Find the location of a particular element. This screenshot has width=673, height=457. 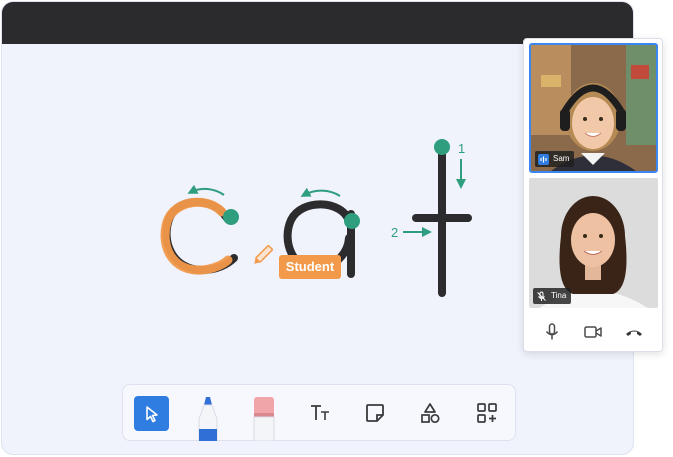

stroke-number-2: 2 is located at coordinates (394, 232).